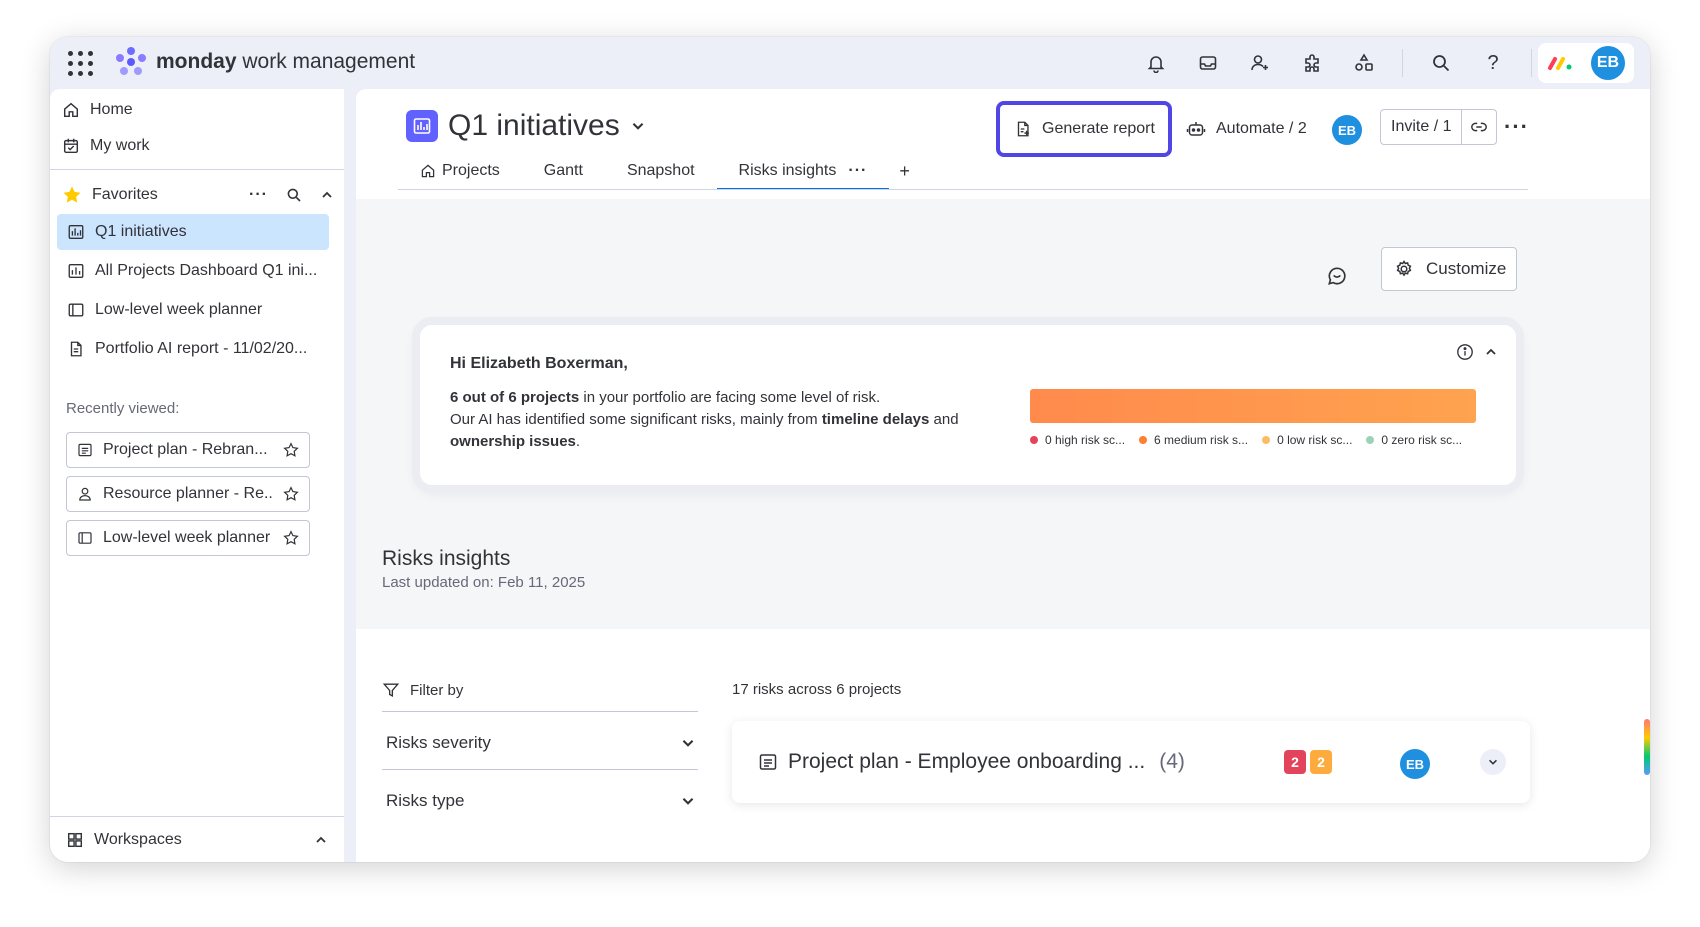 Image resolution: width=1700 pixels, height=927 pixels. Describe the element at coordinates (787, 170) in the screenshot. I see `tab-label: Risks insights` at that location.